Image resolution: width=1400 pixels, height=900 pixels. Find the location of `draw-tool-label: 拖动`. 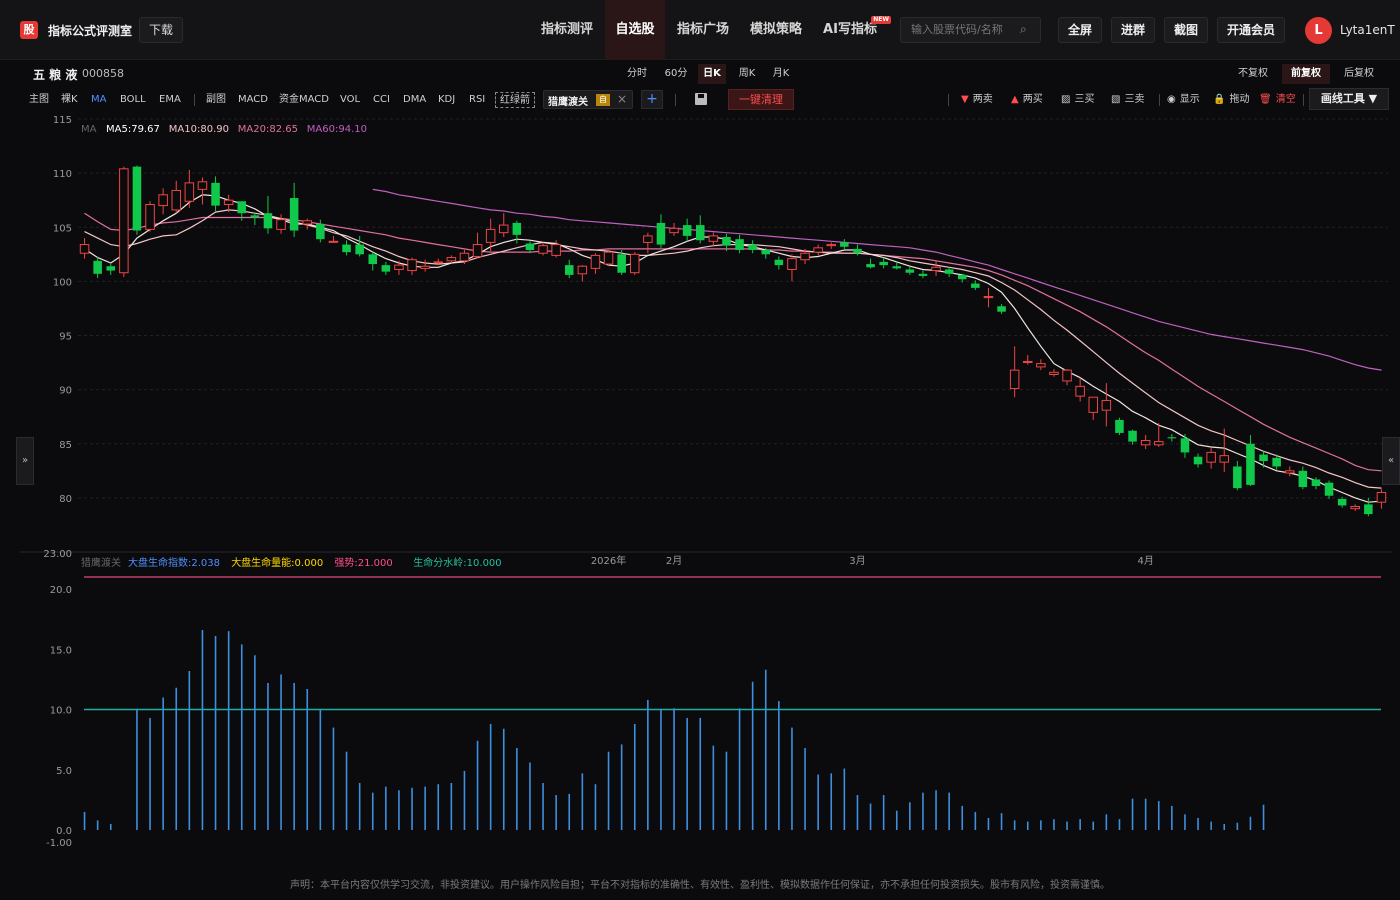

draw-tool-label: 拖动 is located at coordinates (1239, 99).